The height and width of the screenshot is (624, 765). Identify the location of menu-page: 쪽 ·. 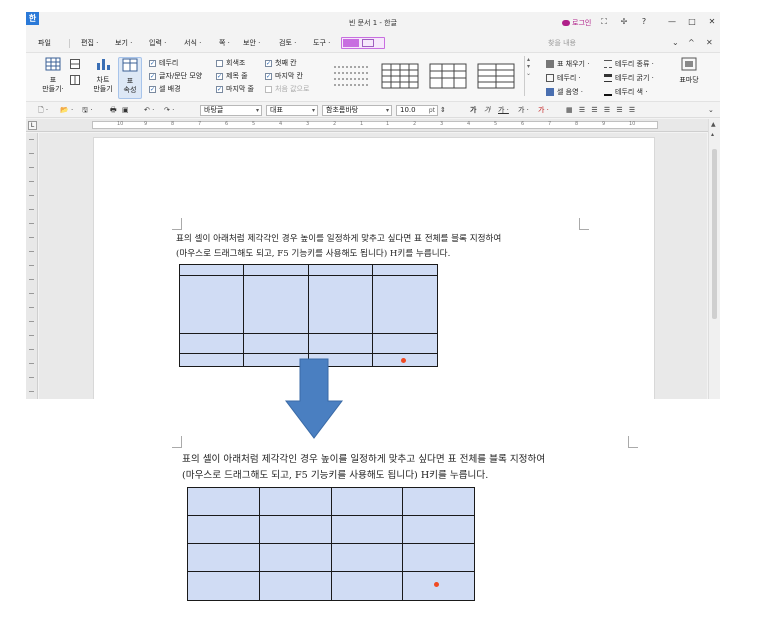
(224, 43).